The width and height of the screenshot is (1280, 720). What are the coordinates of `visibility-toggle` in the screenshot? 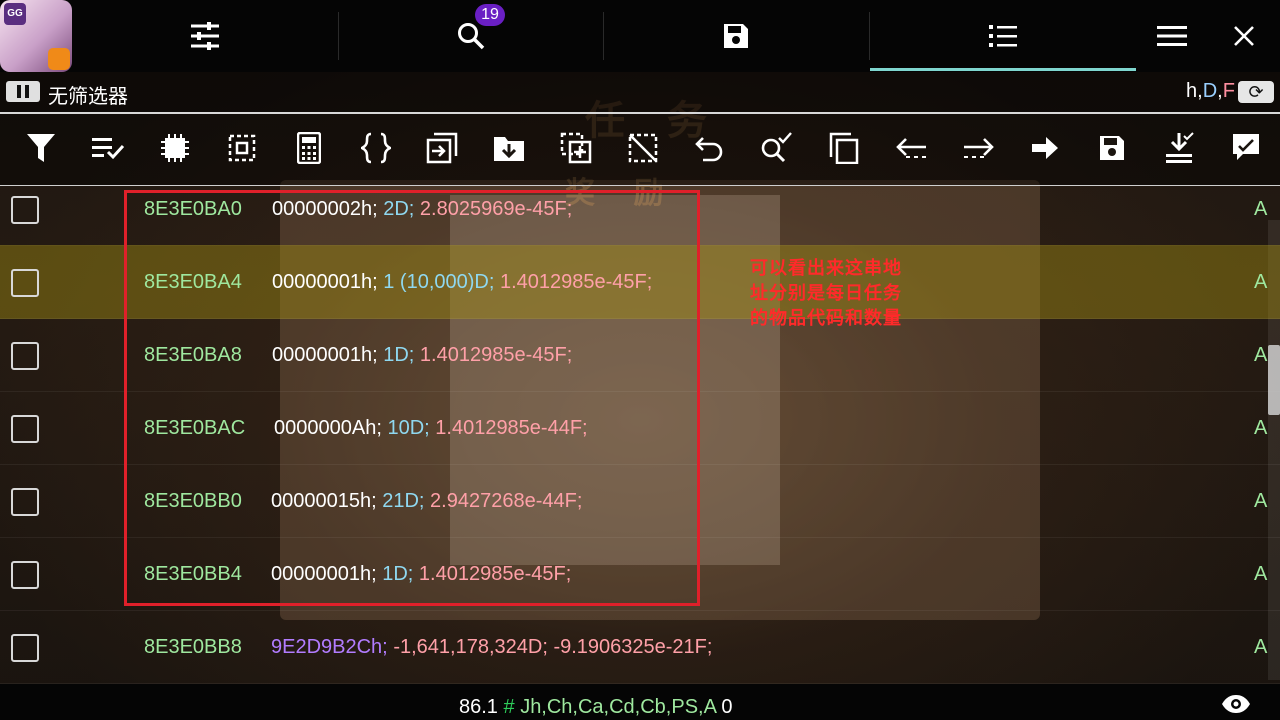 It's located at (1236, 706).